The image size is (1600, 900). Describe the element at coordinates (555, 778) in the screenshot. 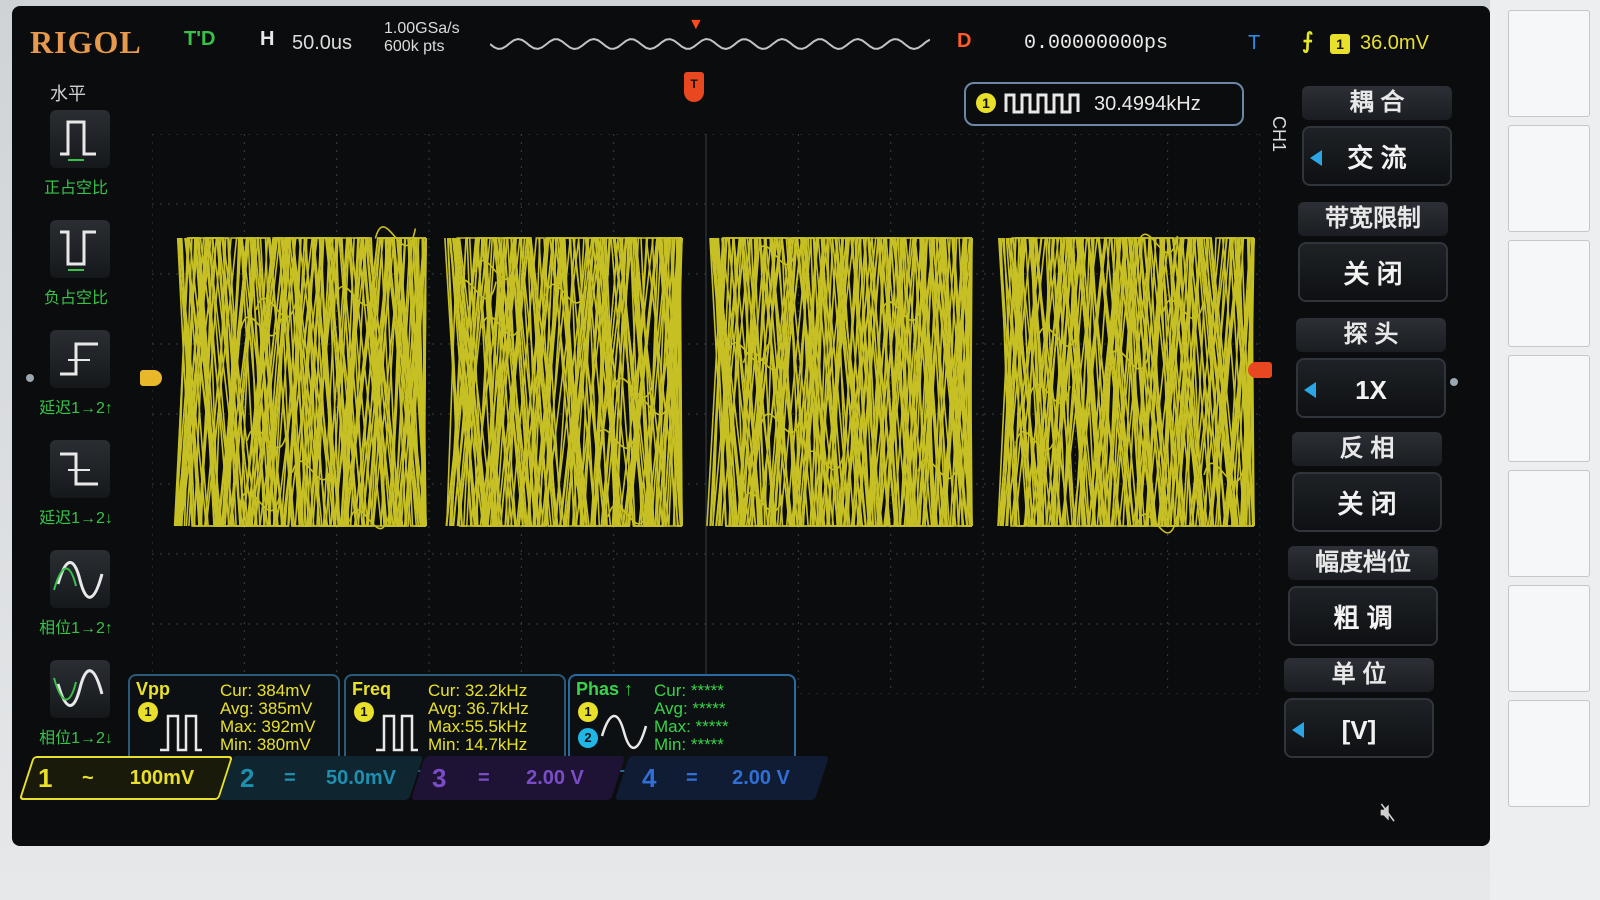

I see `channel-3-scale: 2.00 V` at that location.